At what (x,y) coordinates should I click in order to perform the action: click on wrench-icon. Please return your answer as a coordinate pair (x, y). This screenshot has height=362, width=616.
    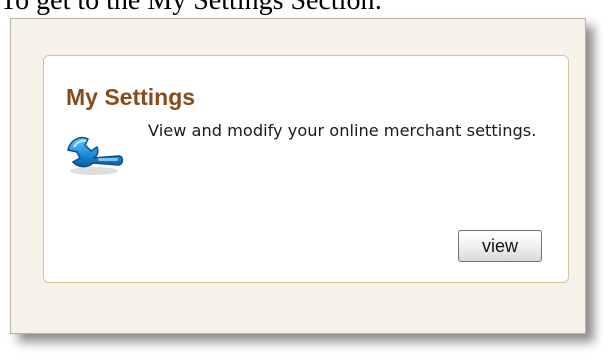
    Looking at the image, I should click on (95, 153).